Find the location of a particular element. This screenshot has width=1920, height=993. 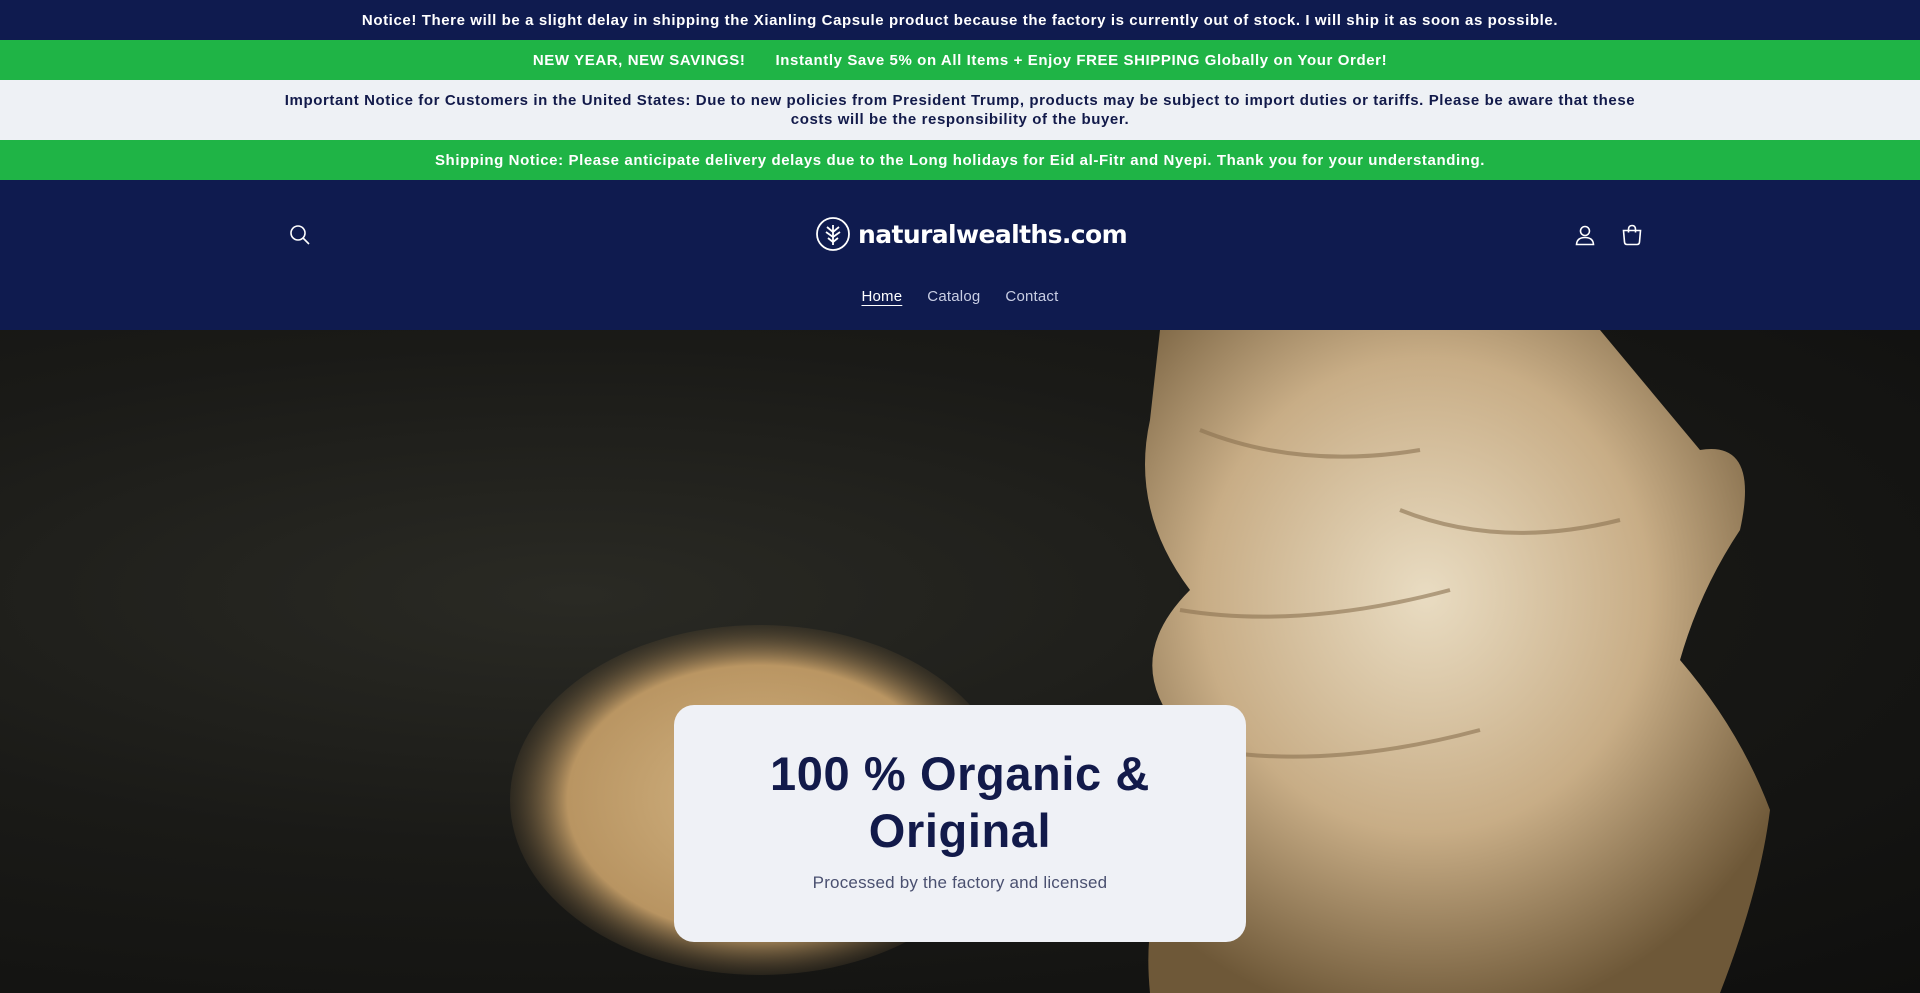

search-button is located at coordinates (300, 235).